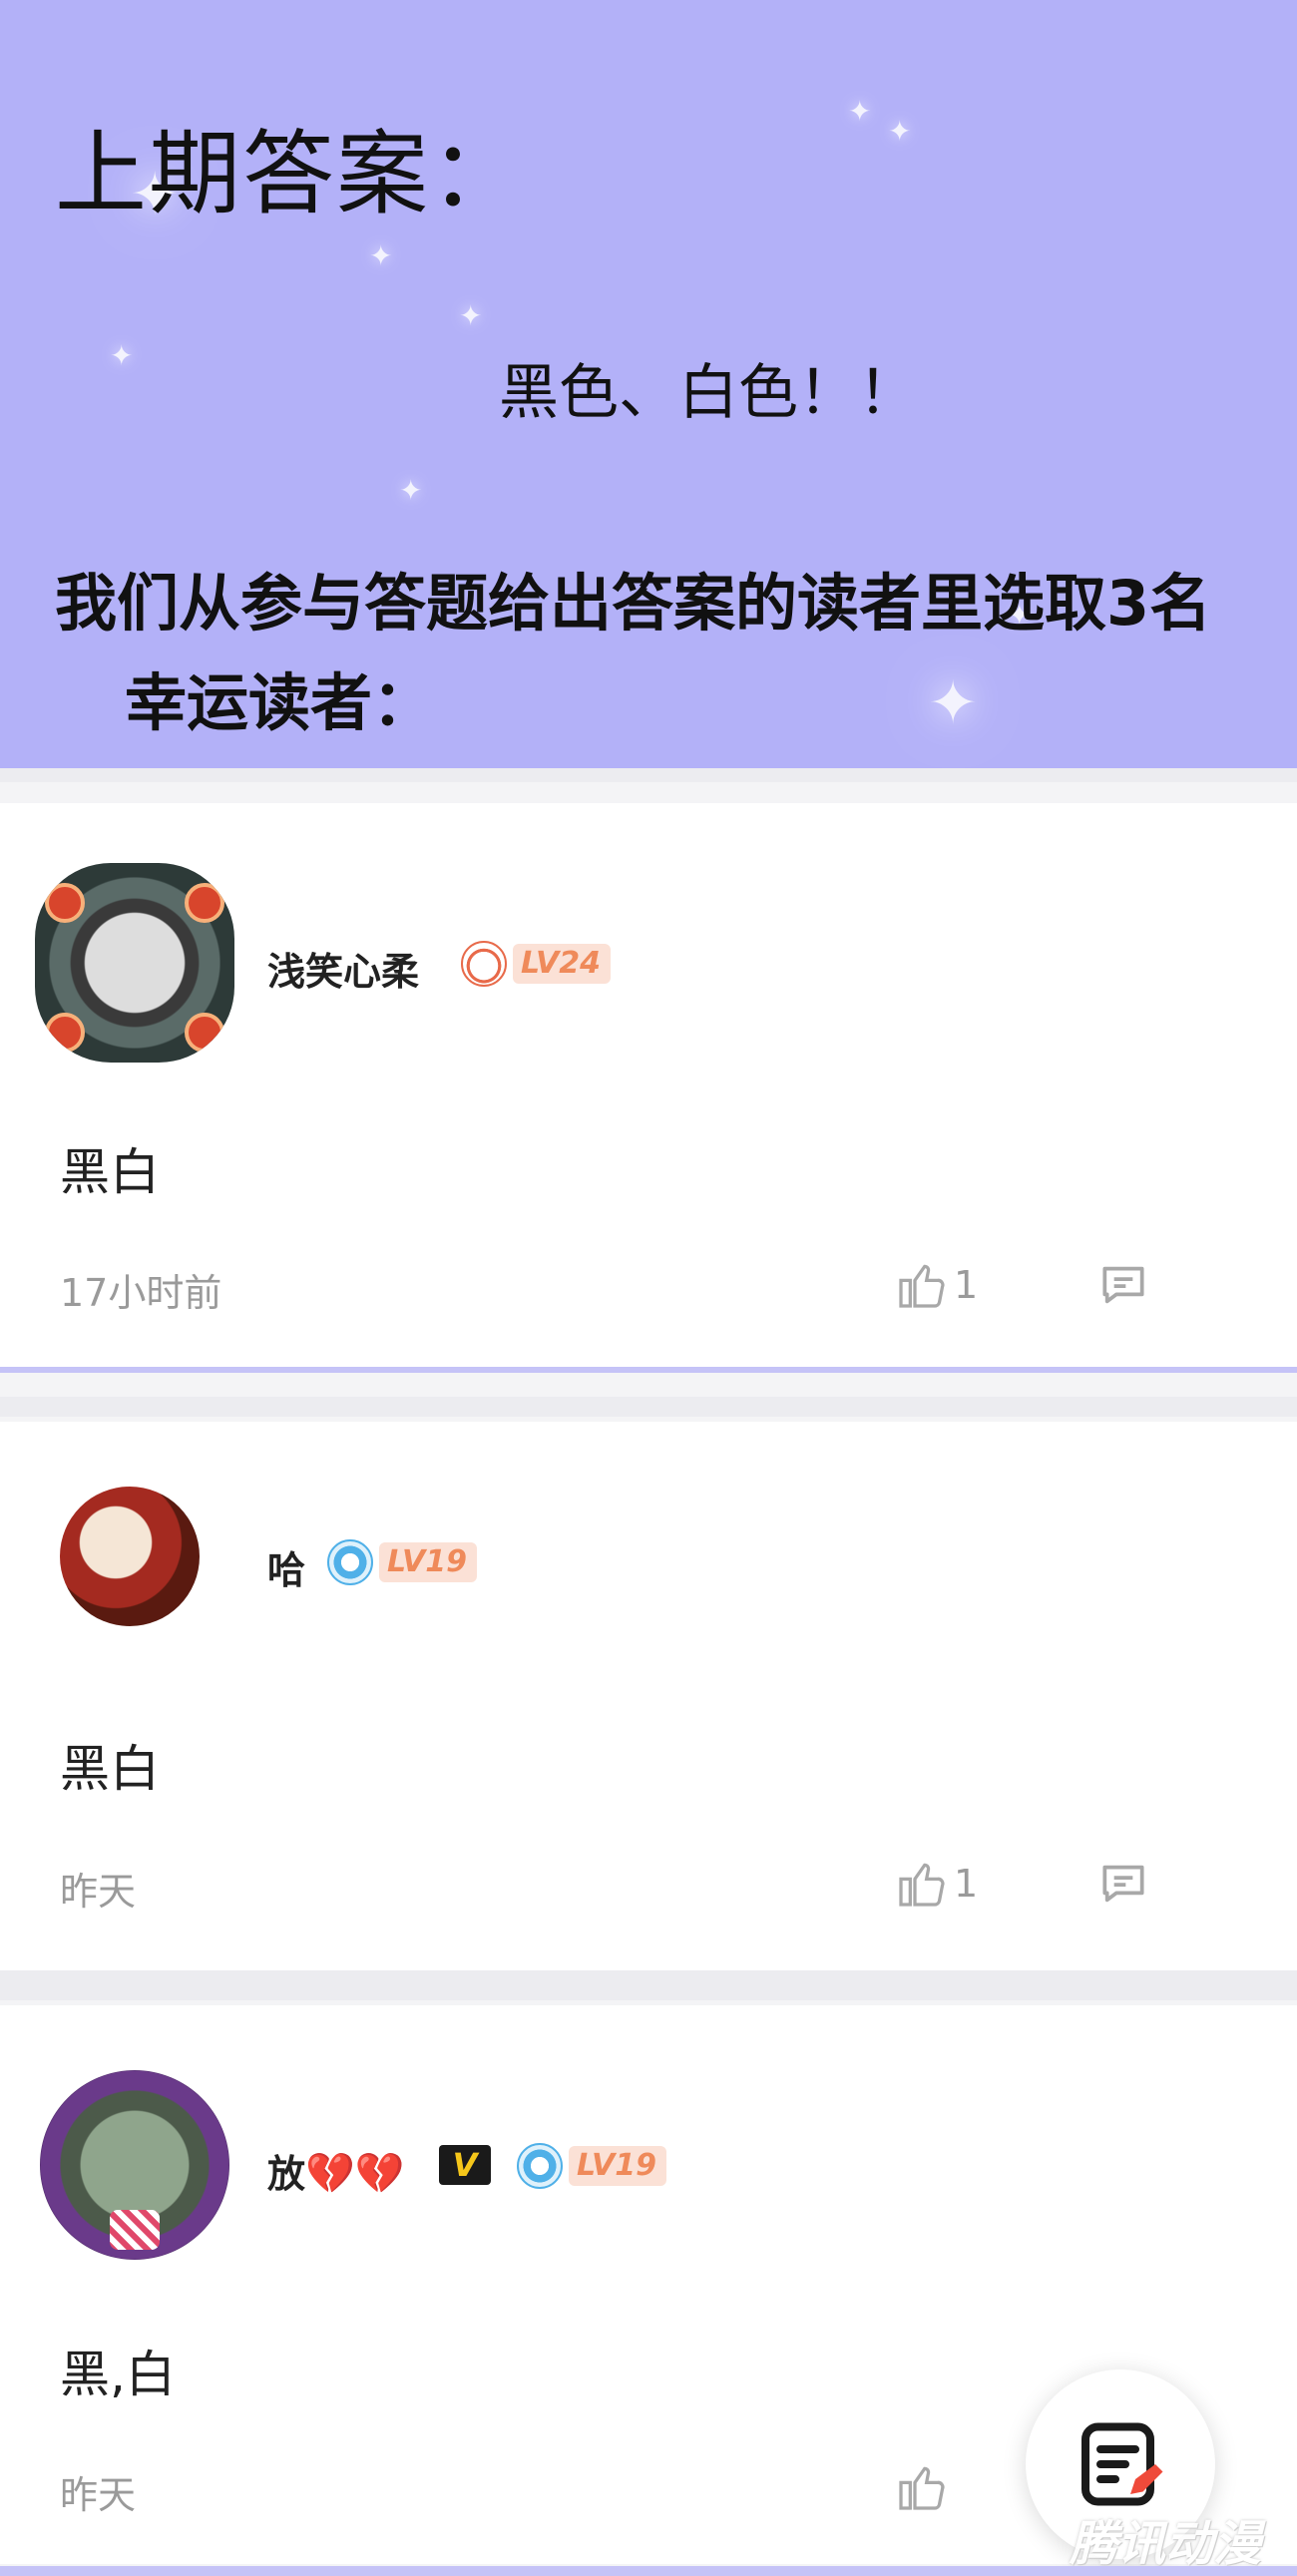  Describe the element at coordinates (663, 653) in the screenshot. I see `banner-description: 我们从参与答题给出答案的读者里选取3名 幸运读者：` at that location.